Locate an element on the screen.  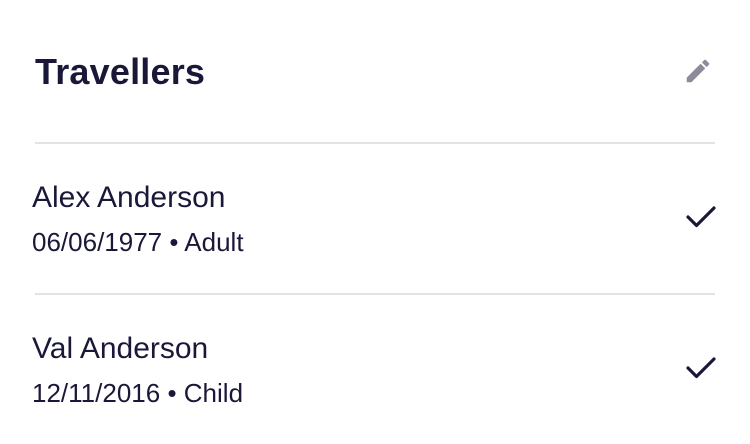
traveller-dob: 12/11/2016 is located at coordinates (96, 393).